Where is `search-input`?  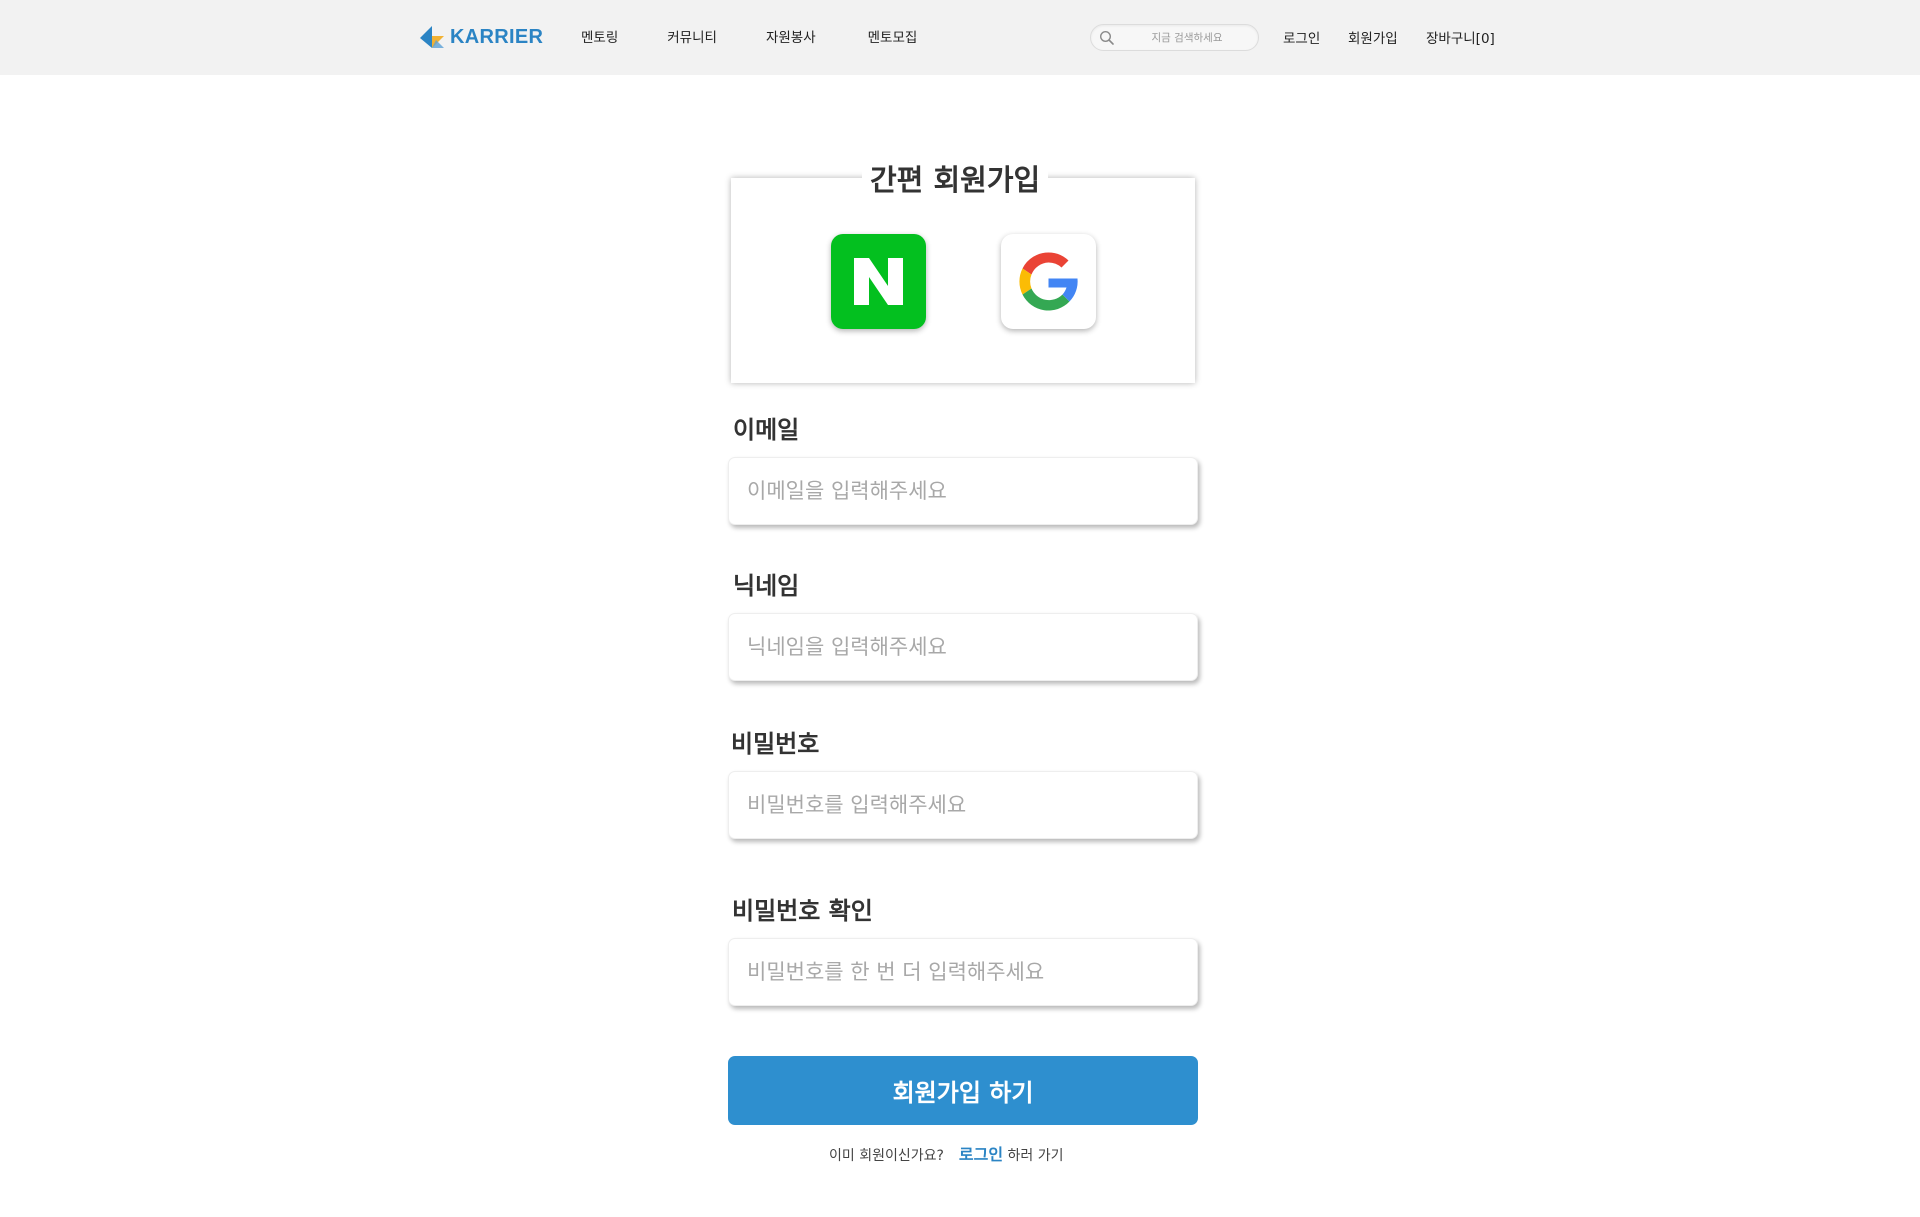
search-input is located at coordinates (1187, 37).